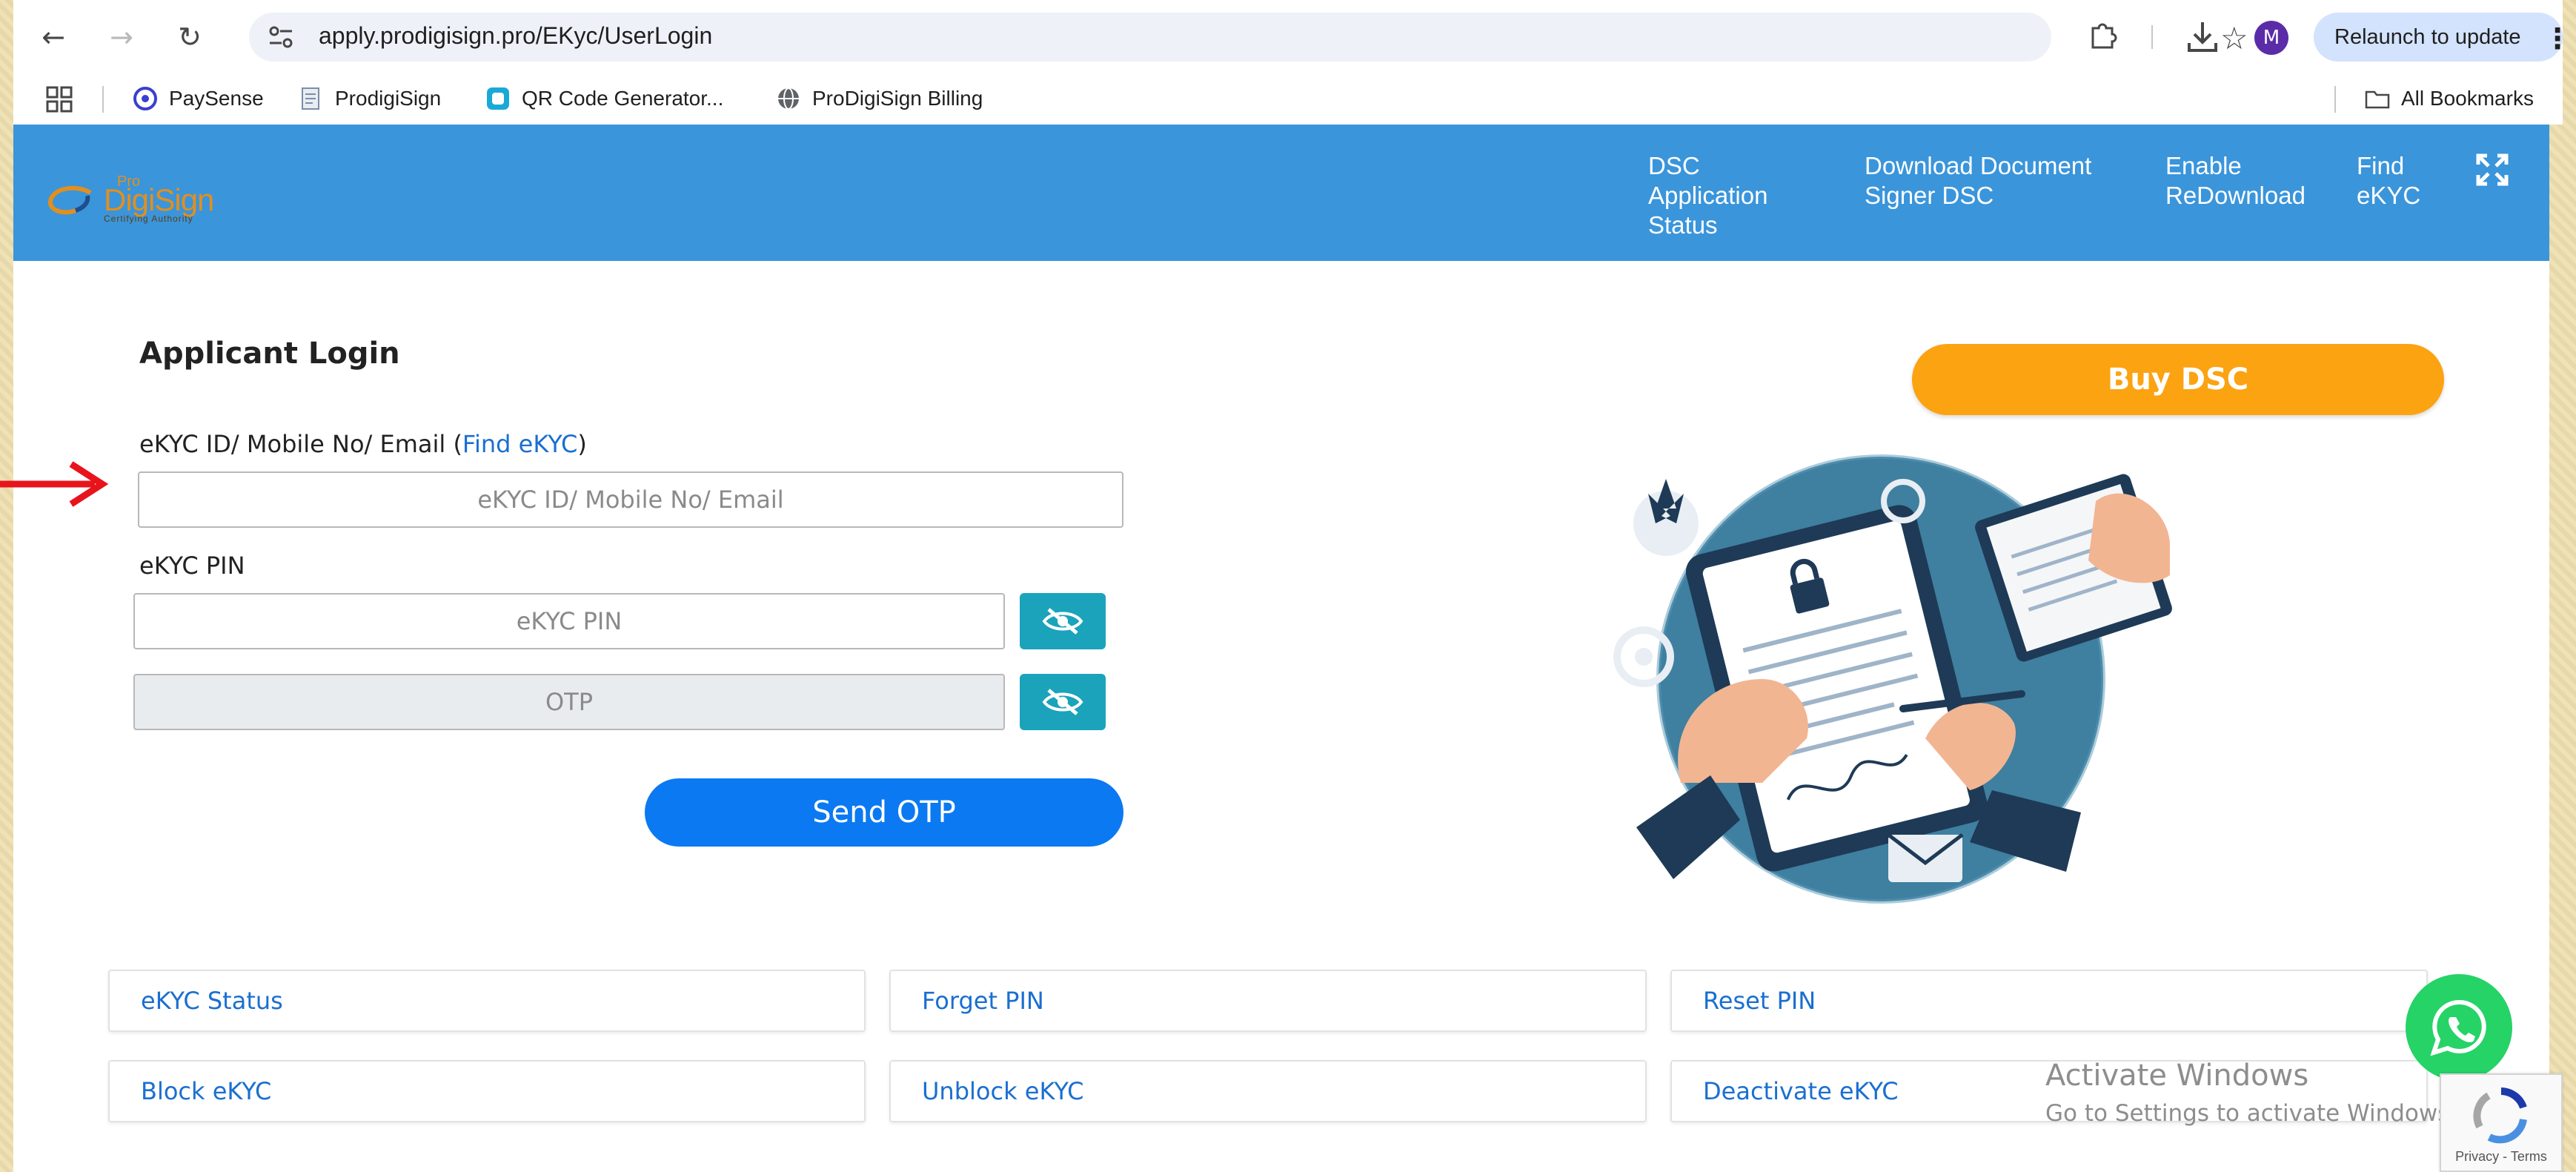 The image size is (2576, 1172). I want to click on red-arrow-annotation-icon, so click(54, 484).